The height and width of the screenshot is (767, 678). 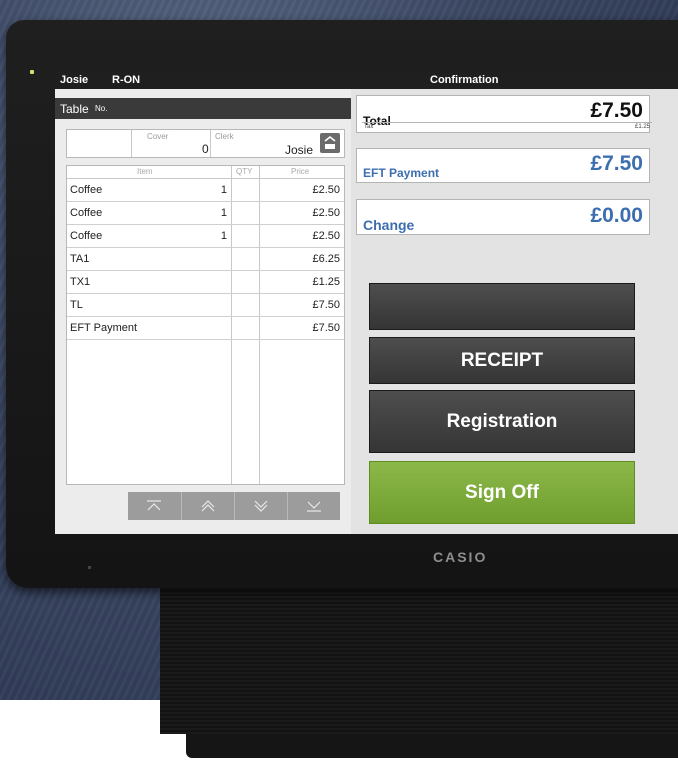 What do you see at coordinates (104, 328) in the screenshot?
I see `item-name: EFT Payment` at bounding box center [104, 328].